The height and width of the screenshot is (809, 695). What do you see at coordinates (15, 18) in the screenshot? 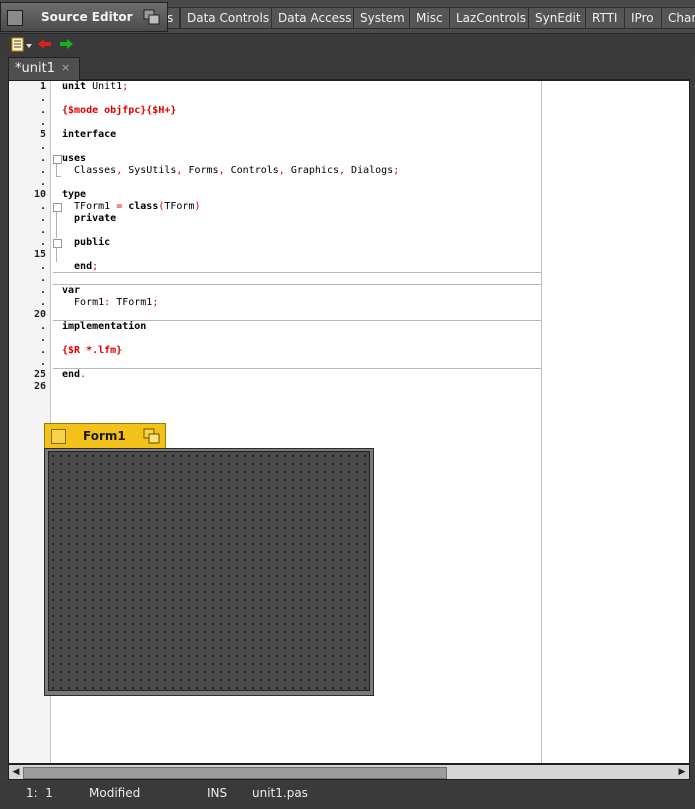
I see `window-menu-icon` at bounding box center [15, 18].